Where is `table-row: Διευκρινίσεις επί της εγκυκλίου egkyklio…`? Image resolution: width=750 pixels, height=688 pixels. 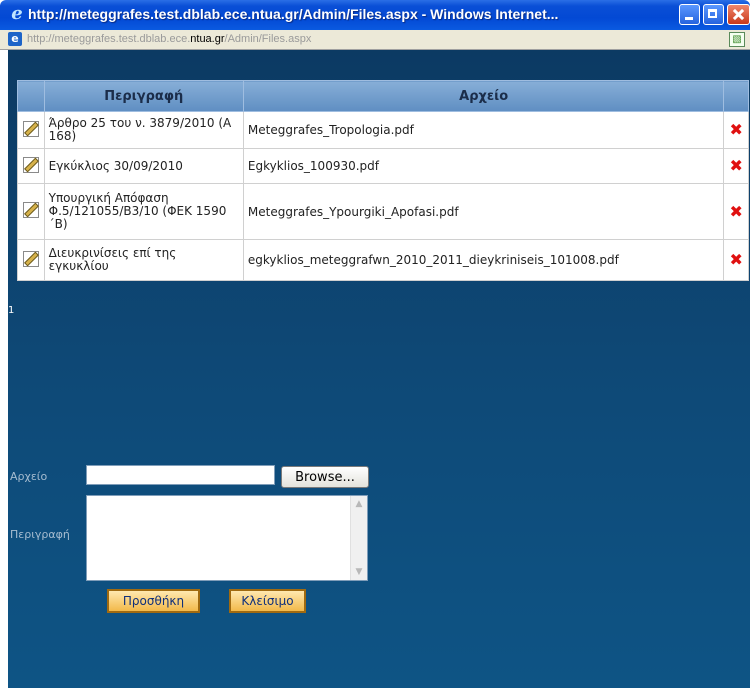 table-row: Διευκρινίσεις επί της εγκυκλίου egkyklio… is located at coordinates (383, 260).